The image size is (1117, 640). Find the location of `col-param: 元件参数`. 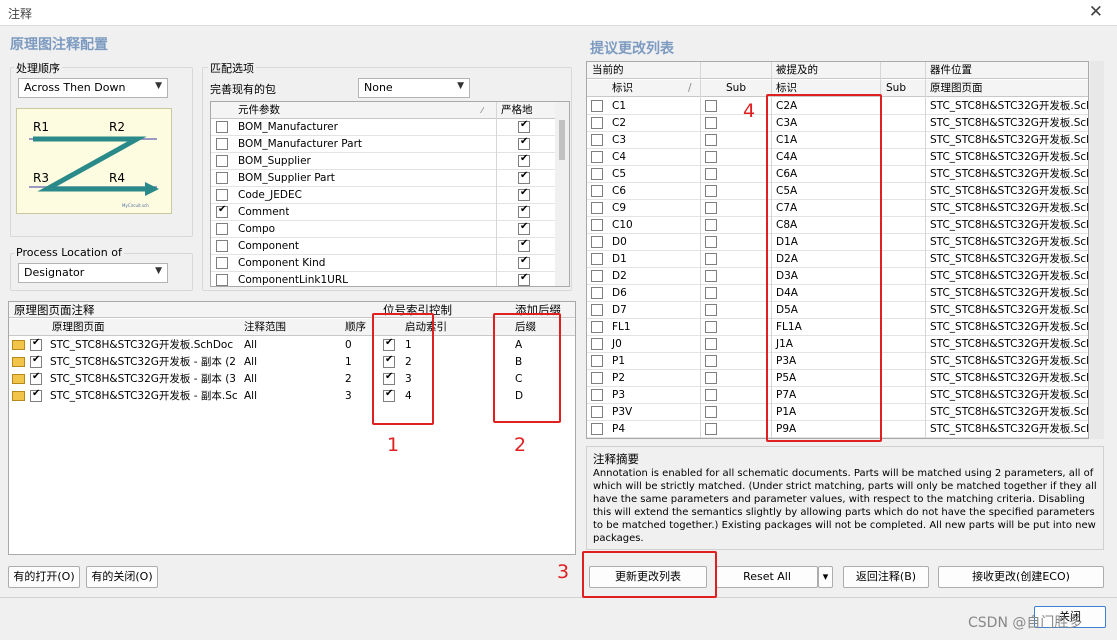

col-param: 元件参数 is located at coordinates (259, 110).